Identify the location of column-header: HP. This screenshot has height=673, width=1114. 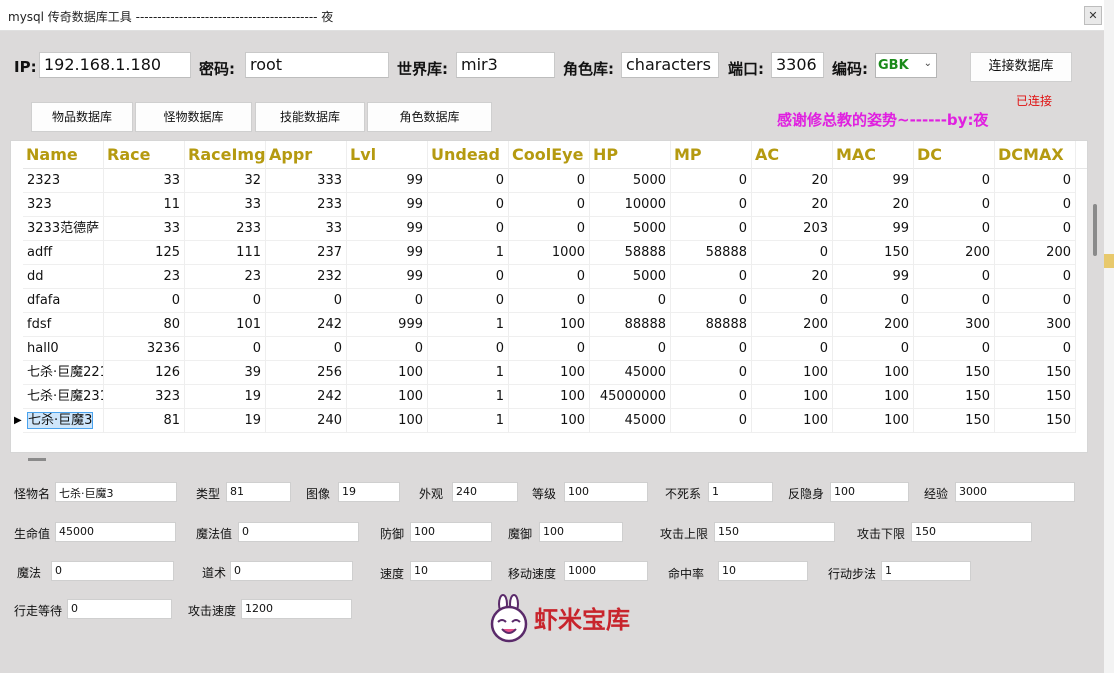
(630, 155).